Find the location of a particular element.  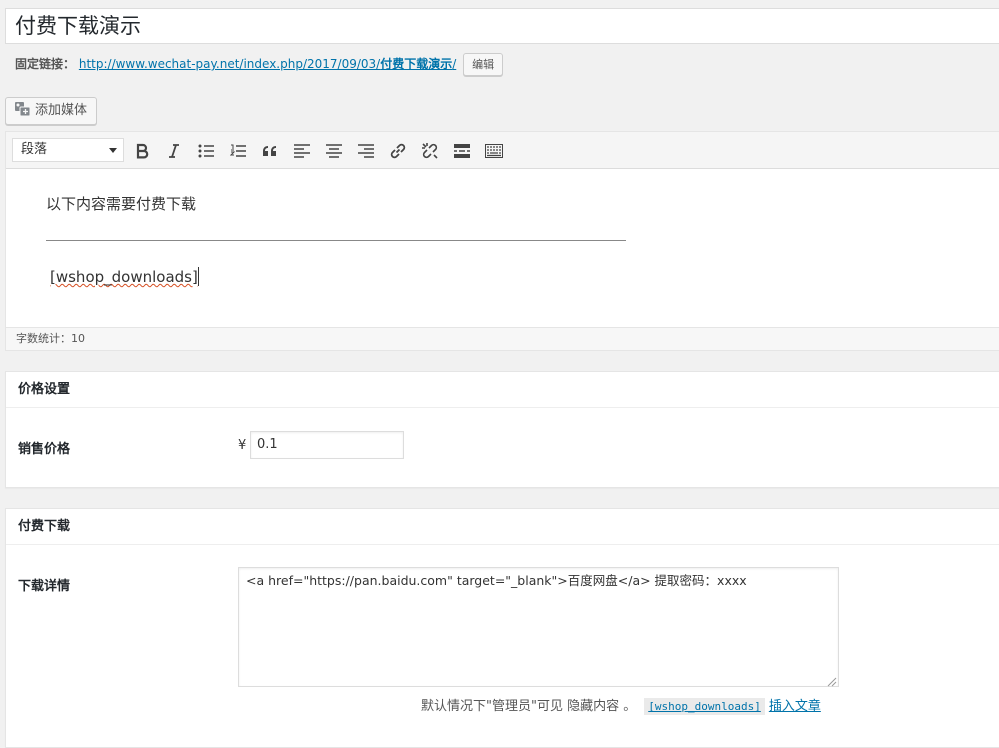

permalink-label: 固定链接： is located at coordinates (45, 64).